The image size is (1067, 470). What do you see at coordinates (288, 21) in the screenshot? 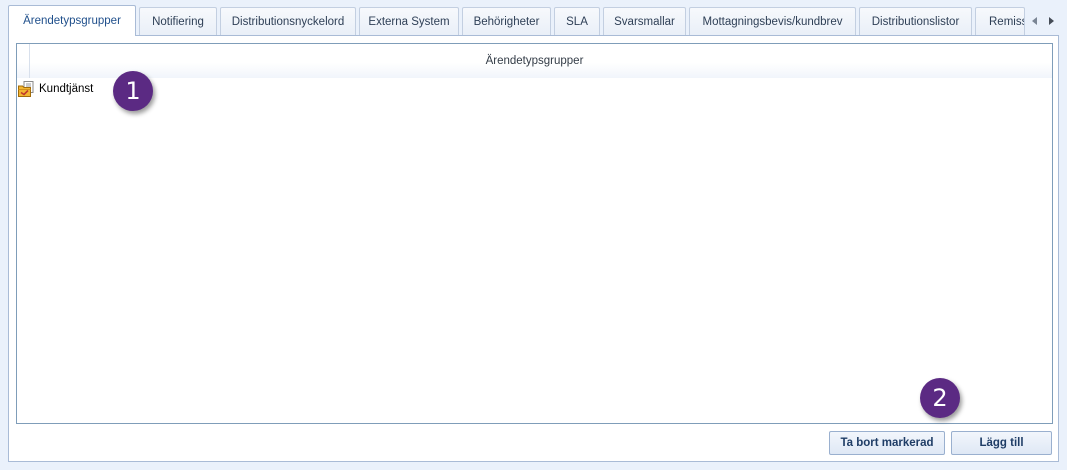
I see `tab-distributionsnyckelord: Distributionsnyckelord` at bounding box center [288, 21].